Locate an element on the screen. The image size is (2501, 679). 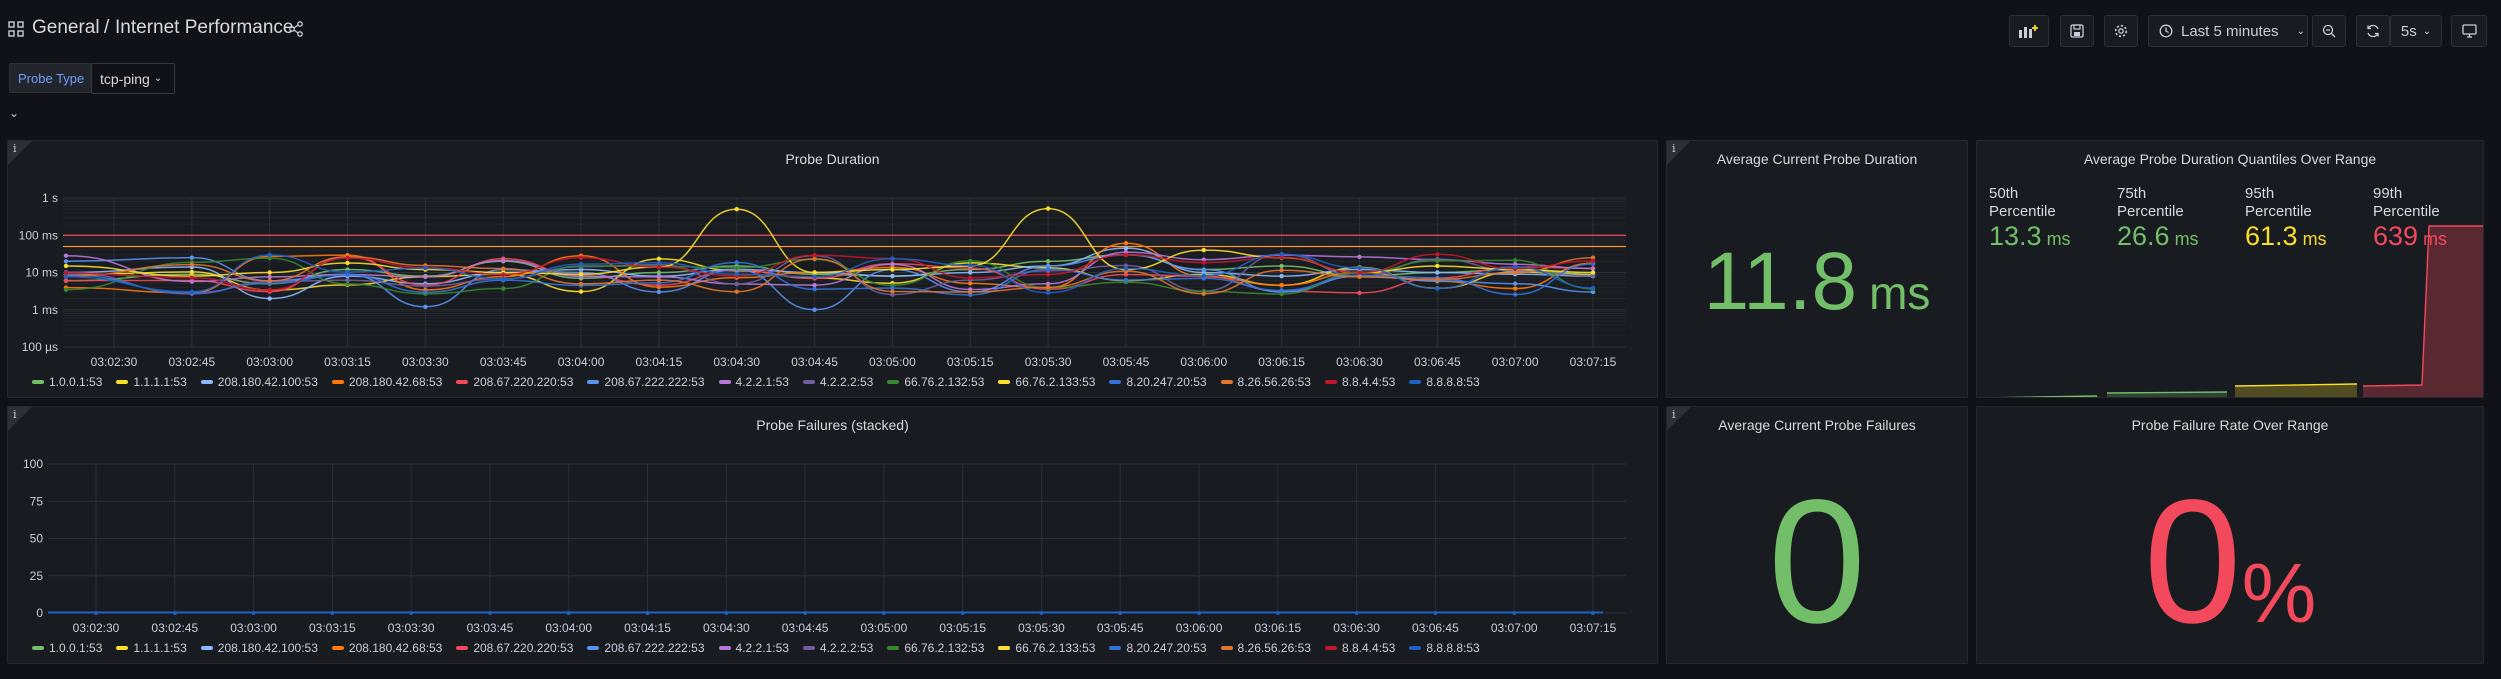
panel-title: Average Current Probe Failures is located at coordinates (1817, 425).